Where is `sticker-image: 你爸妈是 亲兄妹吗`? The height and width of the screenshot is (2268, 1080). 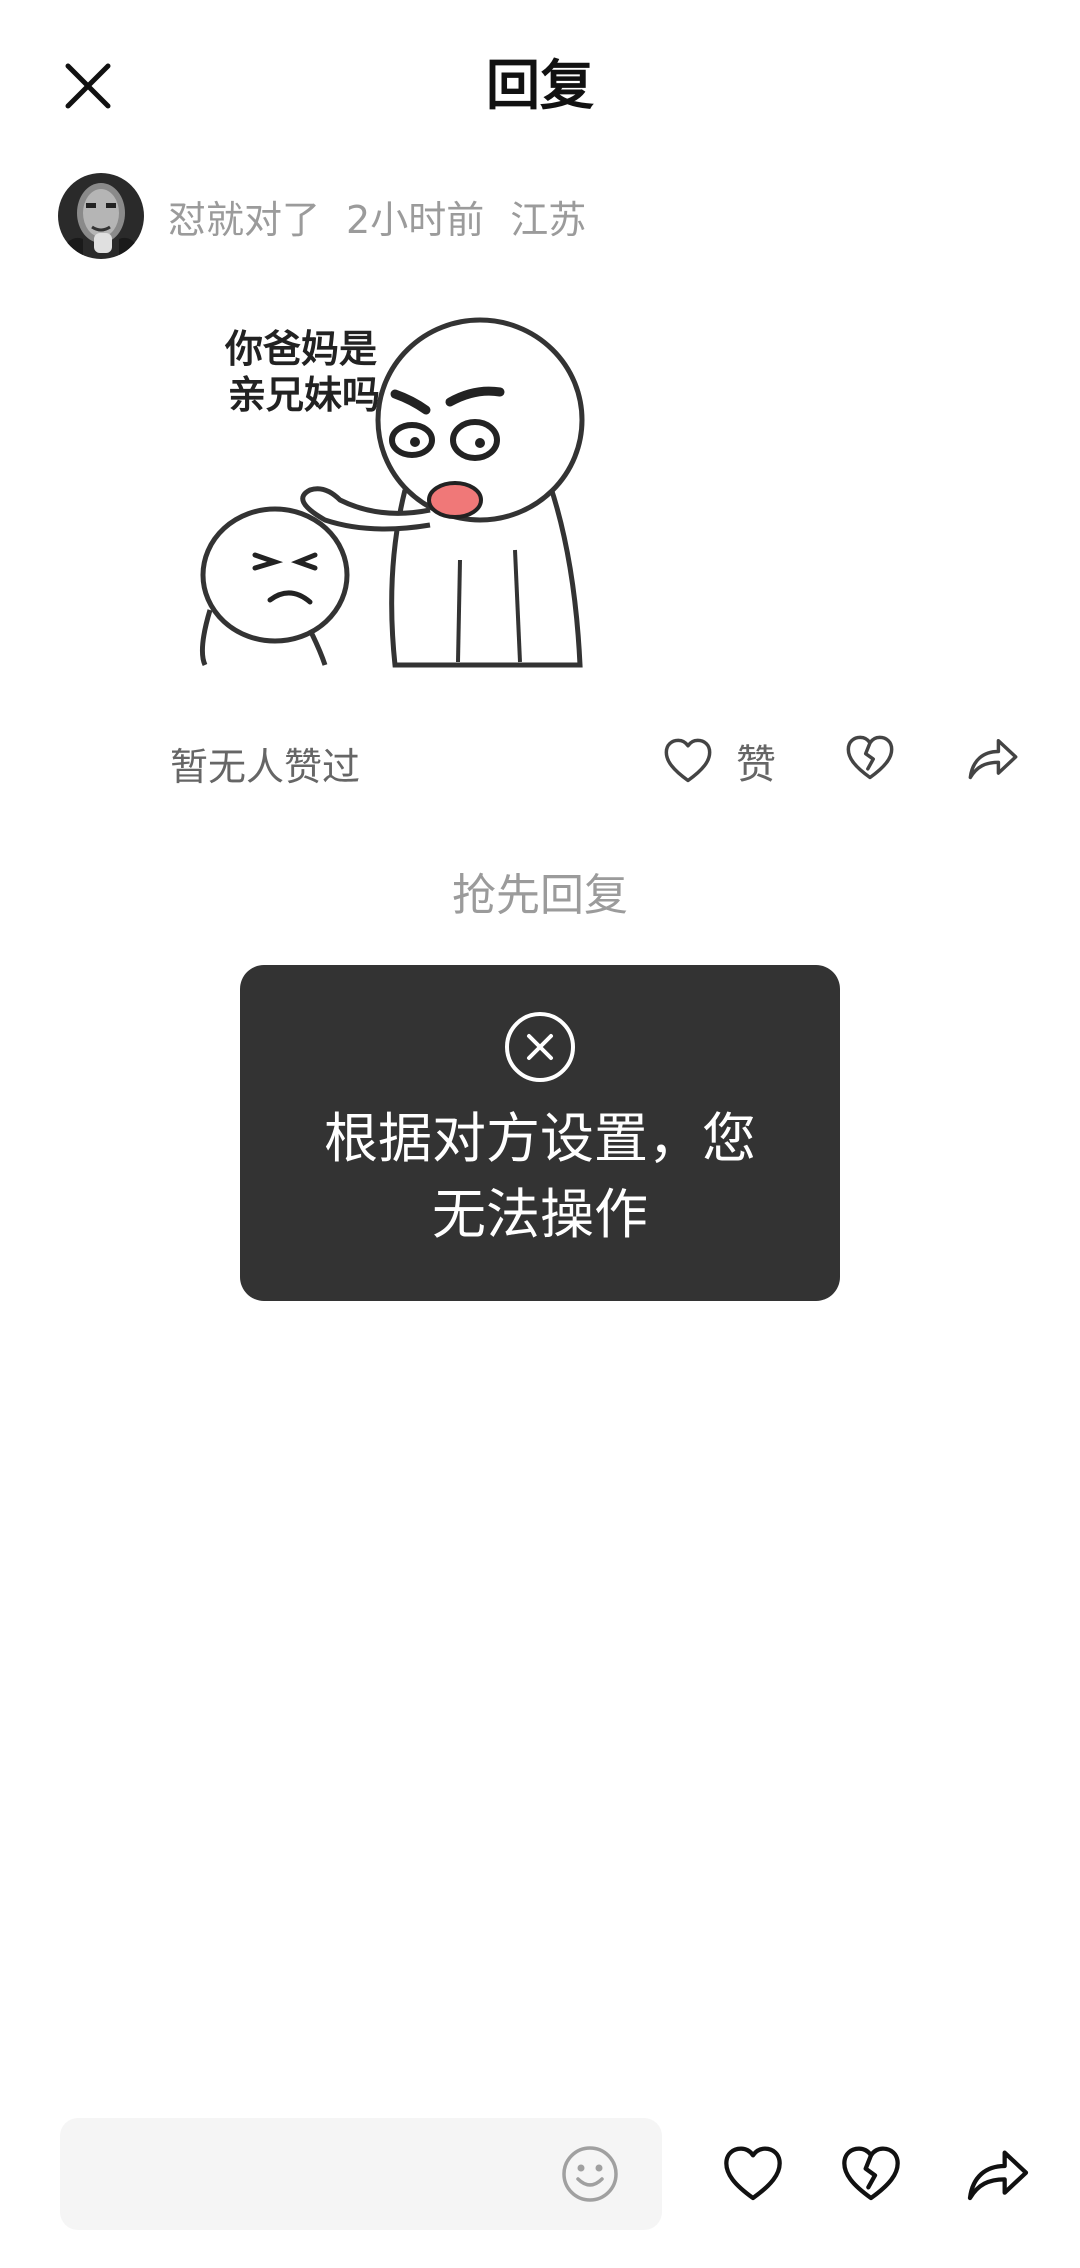
sticker-image: 你爸妈是 亲兄妹吗 is located at coordinates (390, 490).